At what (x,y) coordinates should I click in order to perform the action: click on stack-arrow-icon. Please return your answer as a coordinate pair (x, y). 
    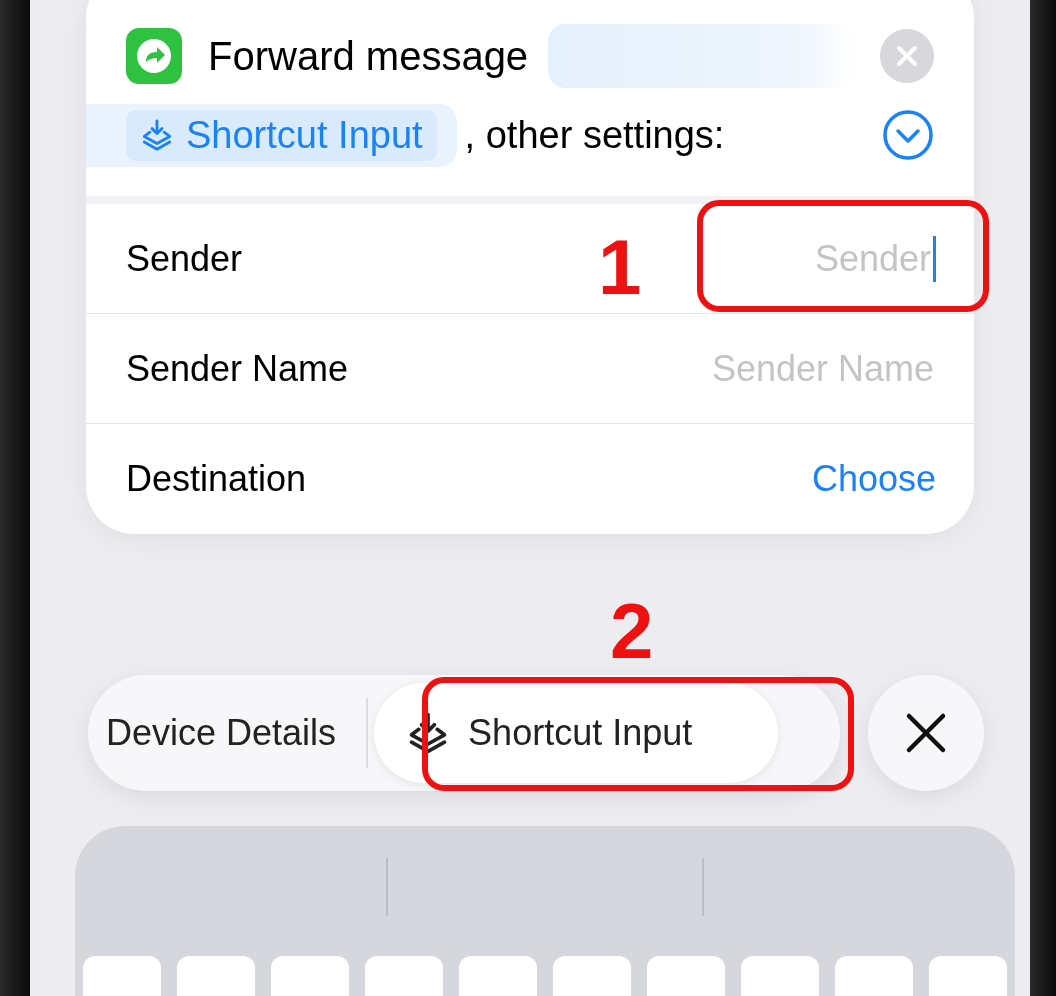
    Looking at the image, I should click on (157, 135).